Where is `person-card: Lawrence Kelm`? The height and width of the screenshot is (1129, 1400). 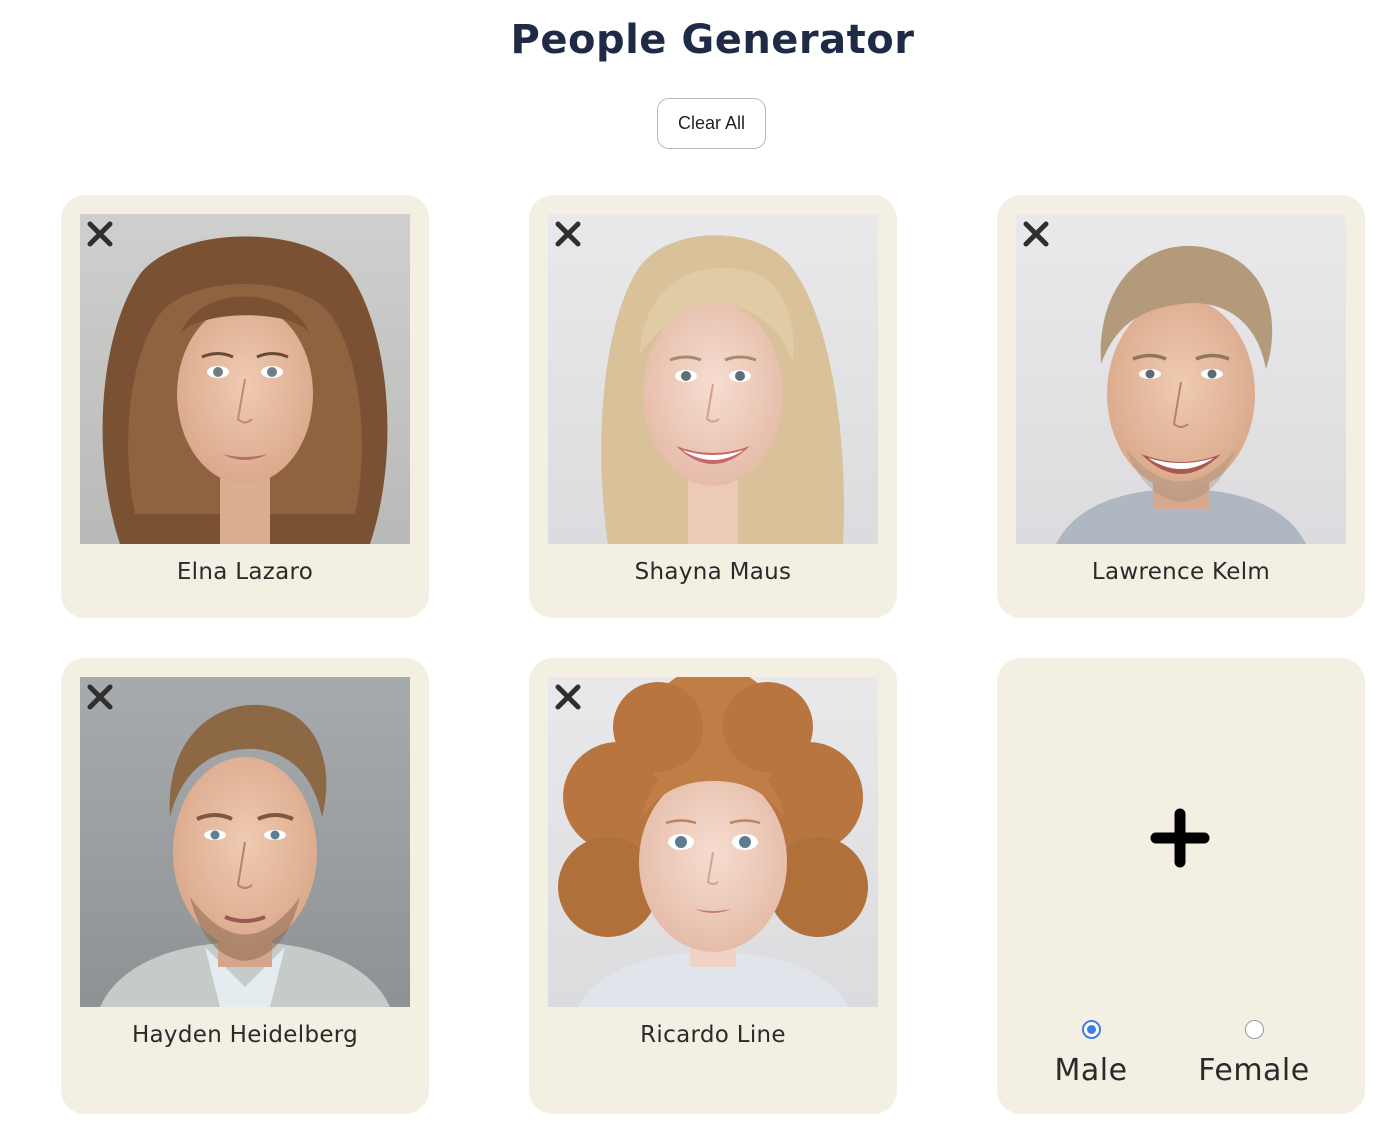
person-card: Lawrence Kelm is located at coordinates (1181, 406).